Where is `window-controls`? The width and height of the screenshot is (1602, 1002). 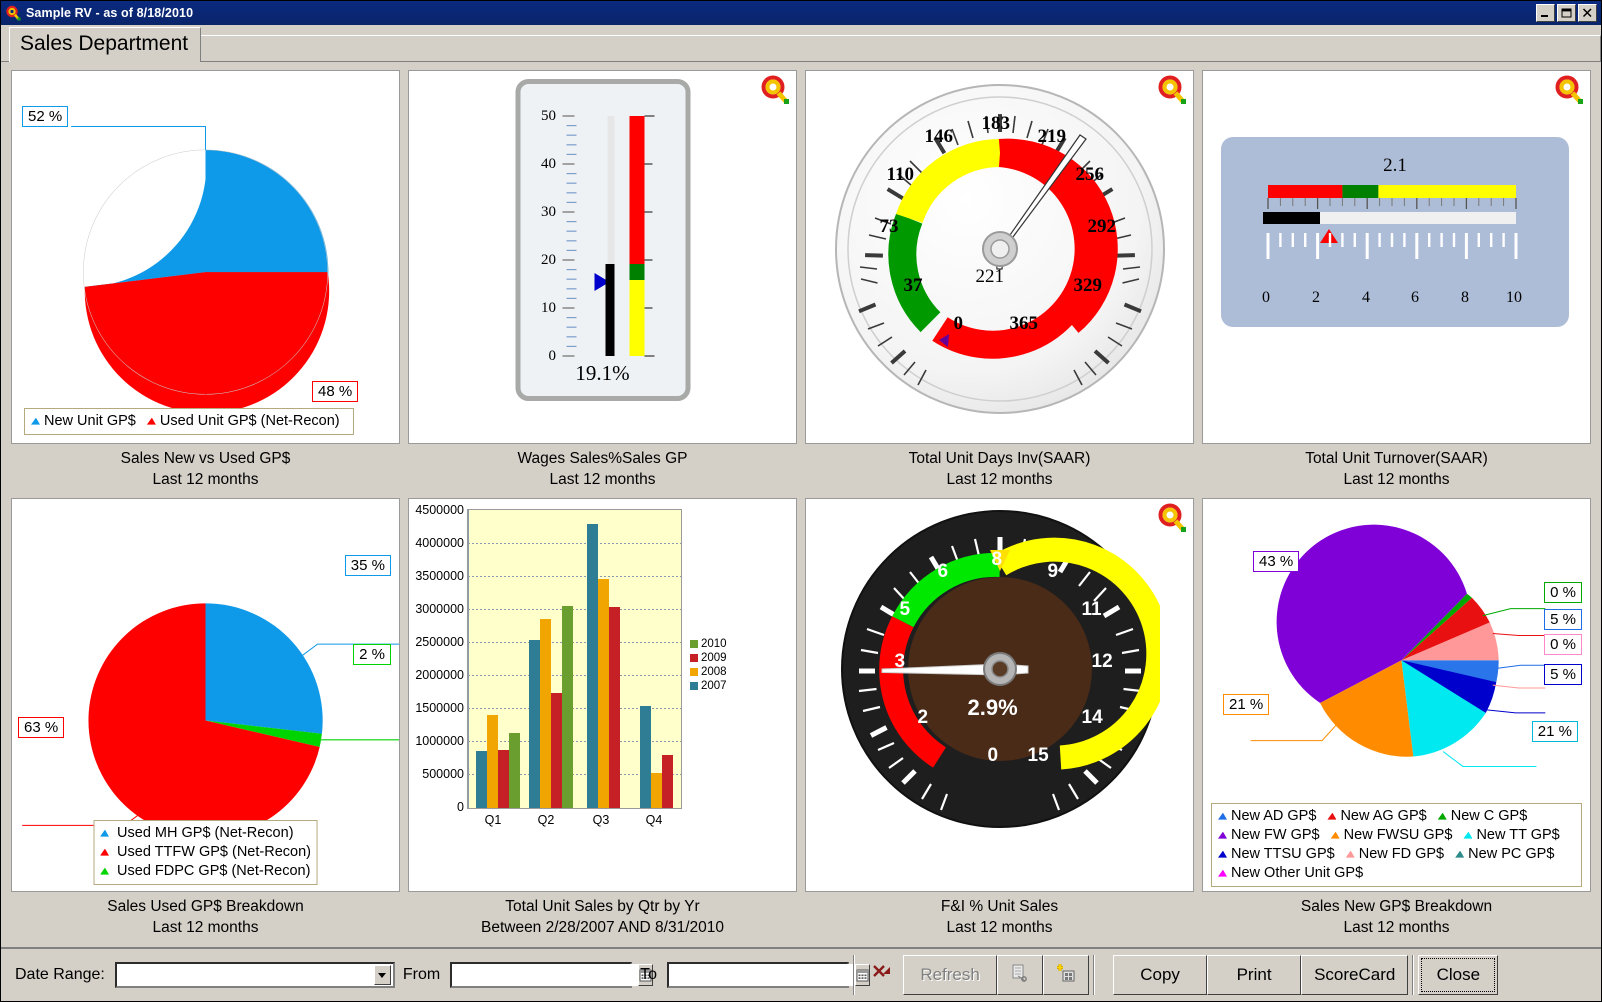 window-controls is located at coordinates (1567, 13).